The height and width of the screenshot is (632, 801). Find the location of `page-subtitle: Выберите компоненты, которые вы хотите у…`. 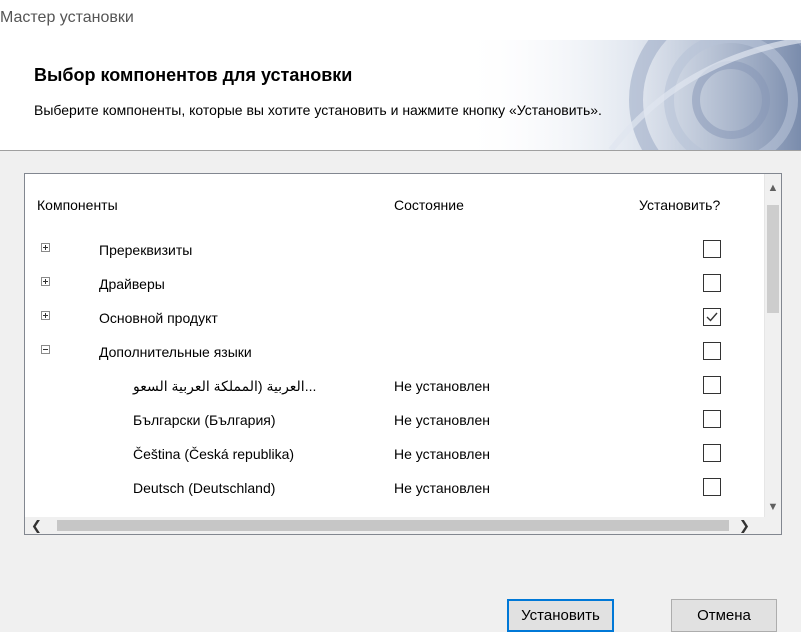

page-subtitle: Выберите компоненты, которые вы хотите у… is located at coordinates (318, 110).